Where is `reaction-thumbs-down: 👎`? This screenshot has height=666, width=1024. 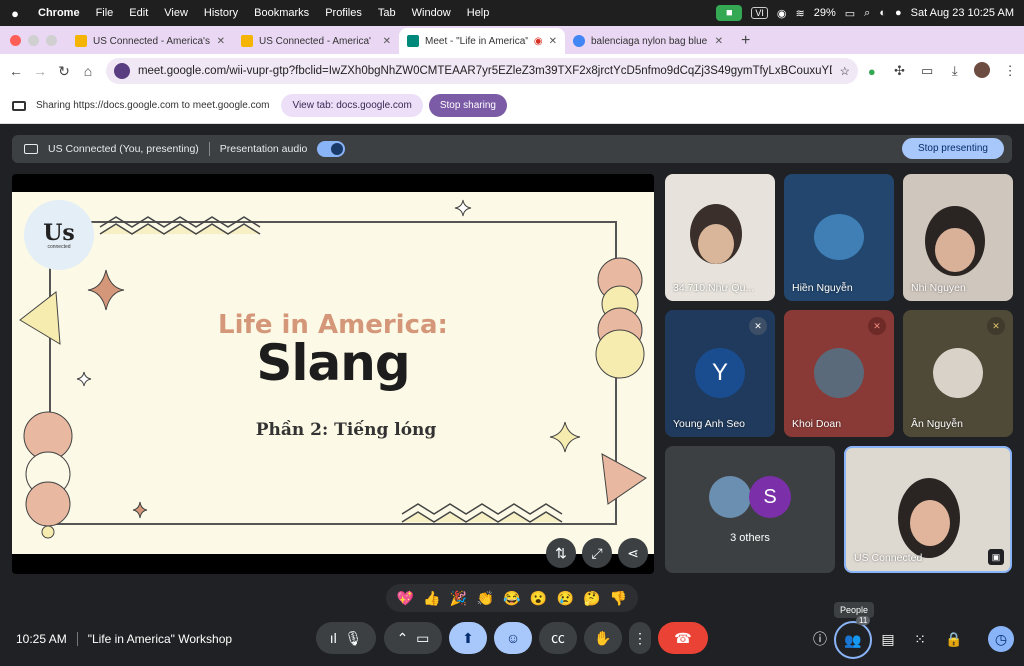 reaction-thumbs-down: 👎 is located at coordinates (618, 598).